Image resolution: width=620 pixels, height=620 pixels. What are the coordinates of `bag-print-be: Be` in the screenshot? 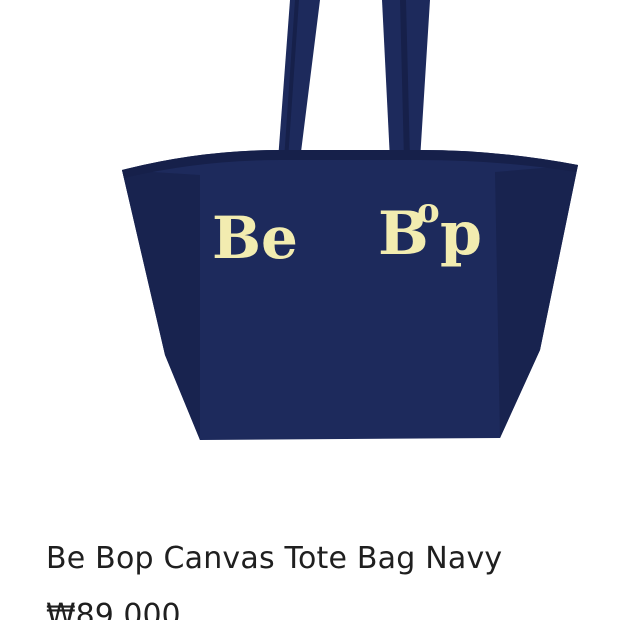 It's located at (255, 238).